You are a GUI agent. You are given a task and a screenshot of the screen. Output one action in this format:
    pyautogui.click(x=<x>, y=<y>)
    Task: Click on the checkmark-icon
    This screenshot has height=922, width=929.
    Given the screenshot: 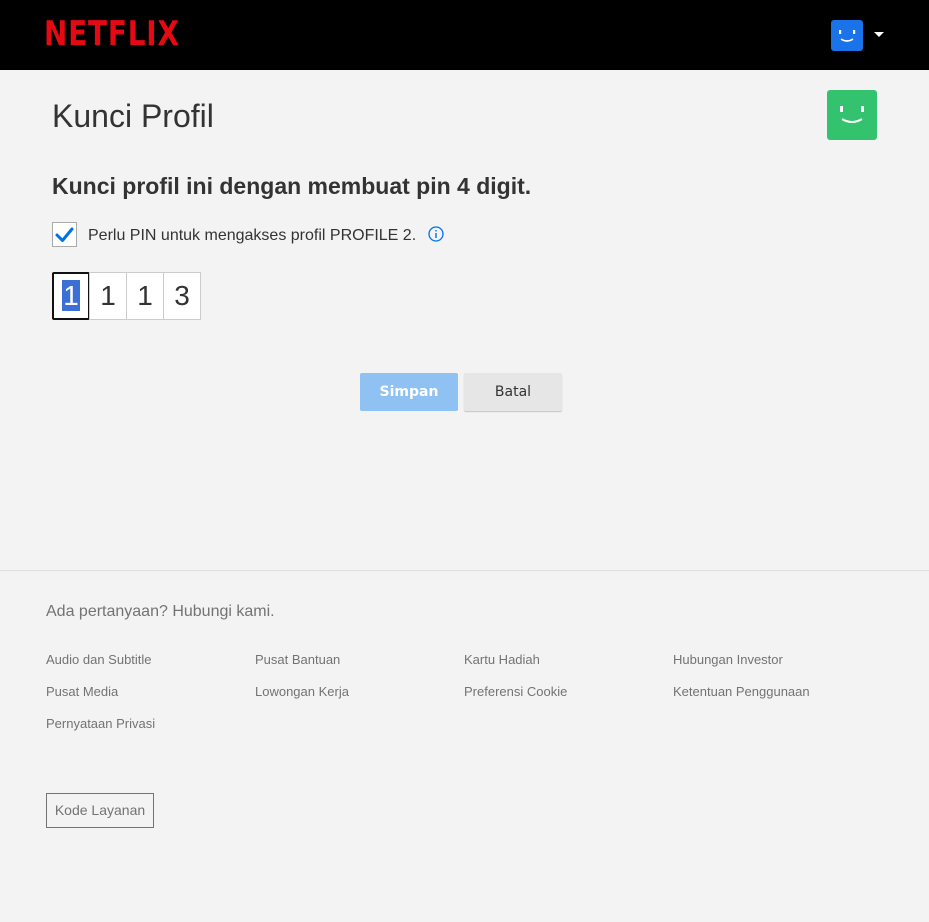 What is the action you would take?
    pyautogui.click(x=64, y=234)
    